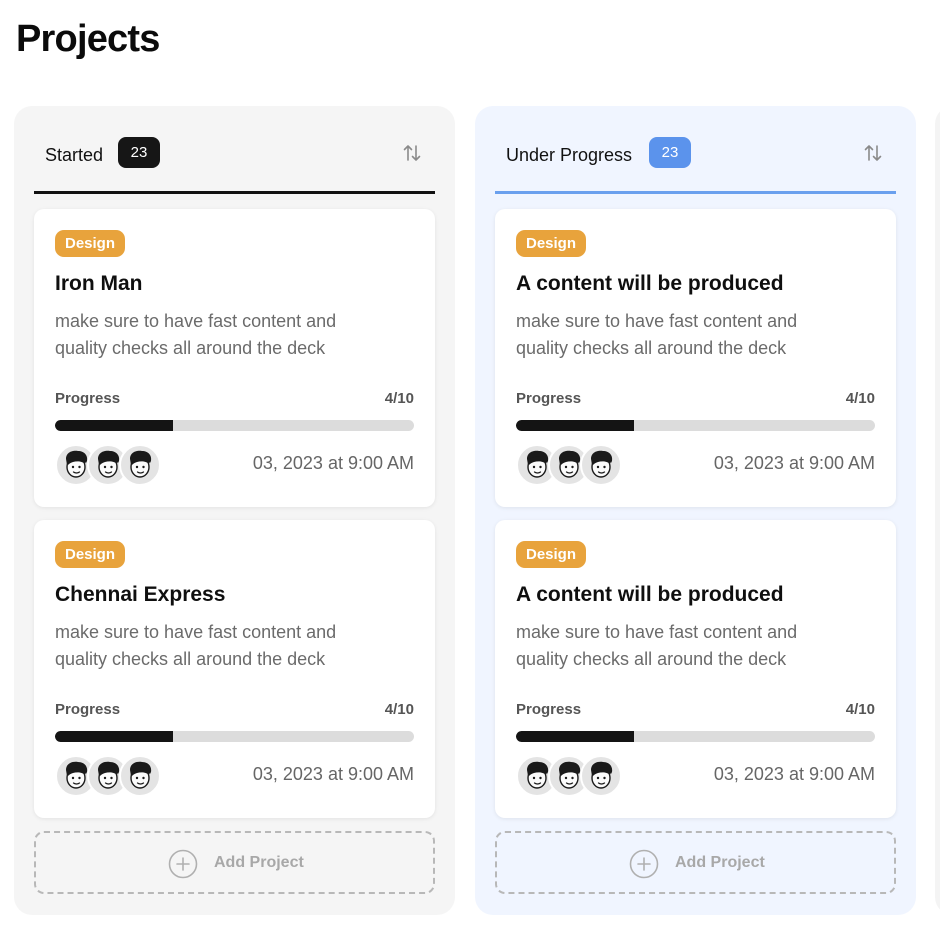 The image size is (940, 938). What do you see at coordinates (937, 510) in the screenshot?
I see `next-column-edge` at bounding box center [937, 510].